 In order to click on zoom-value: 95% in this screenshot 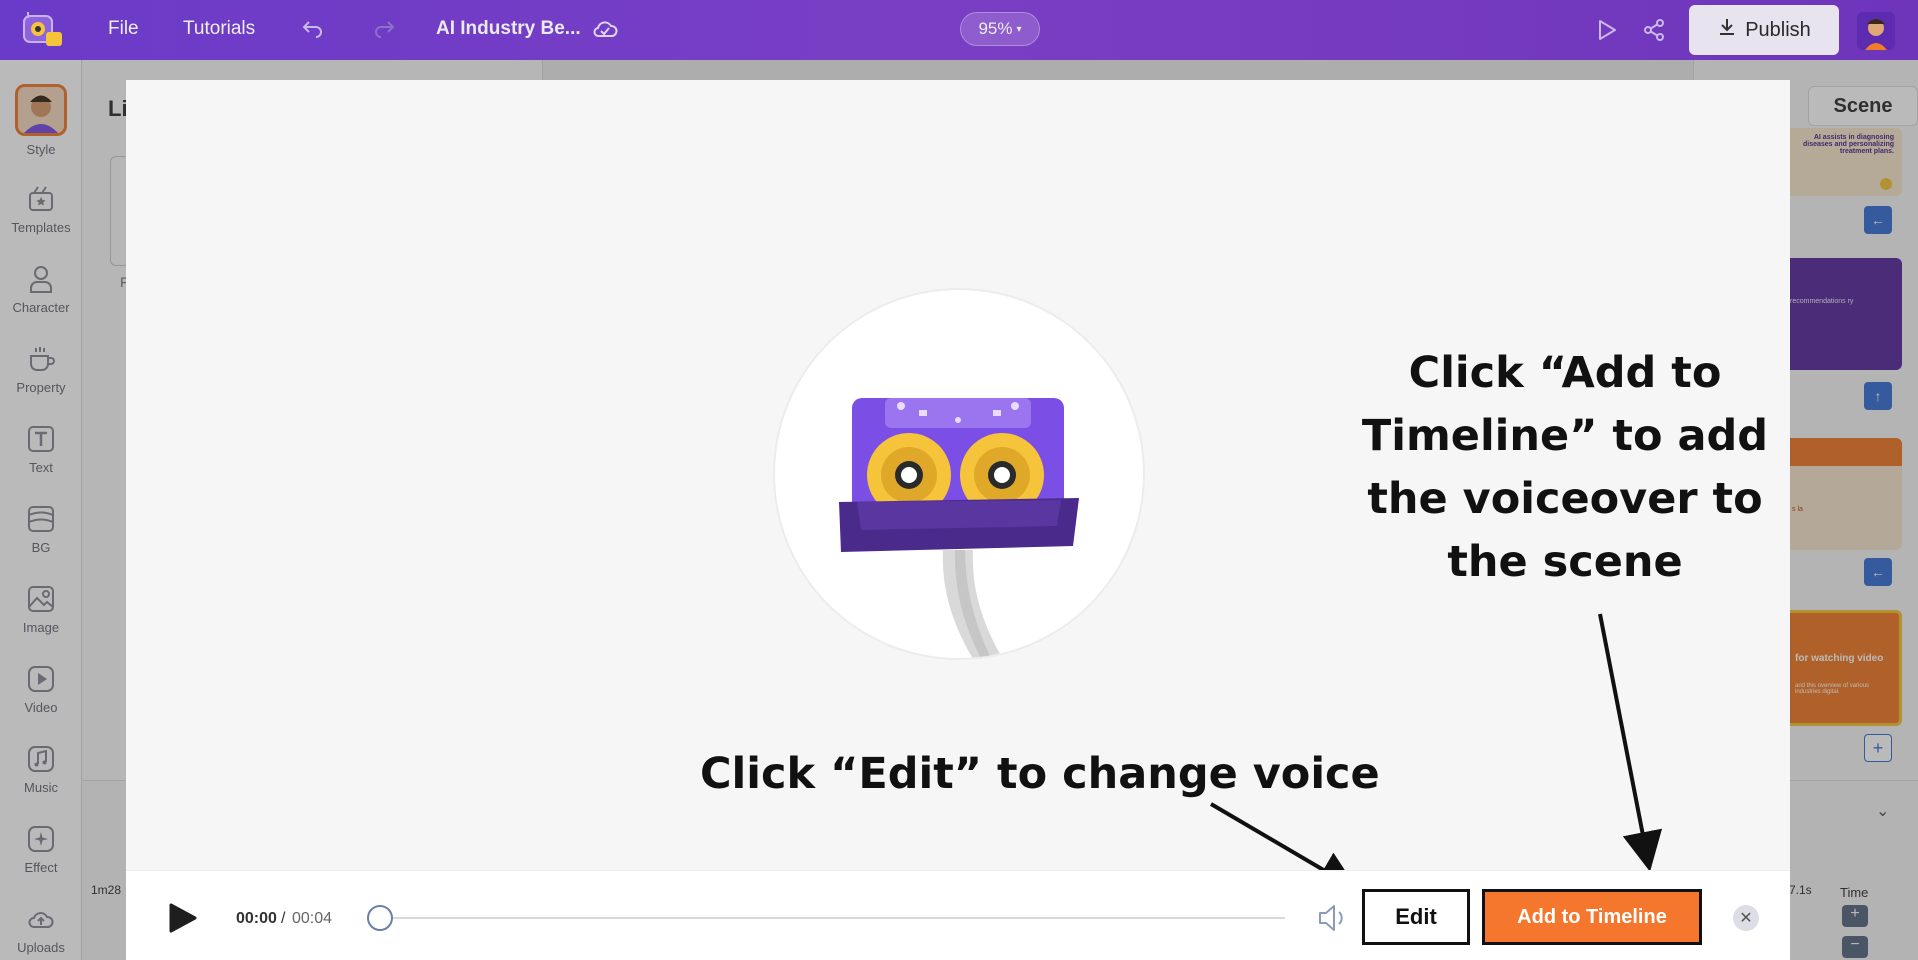, I will do `click(995, 28)`.